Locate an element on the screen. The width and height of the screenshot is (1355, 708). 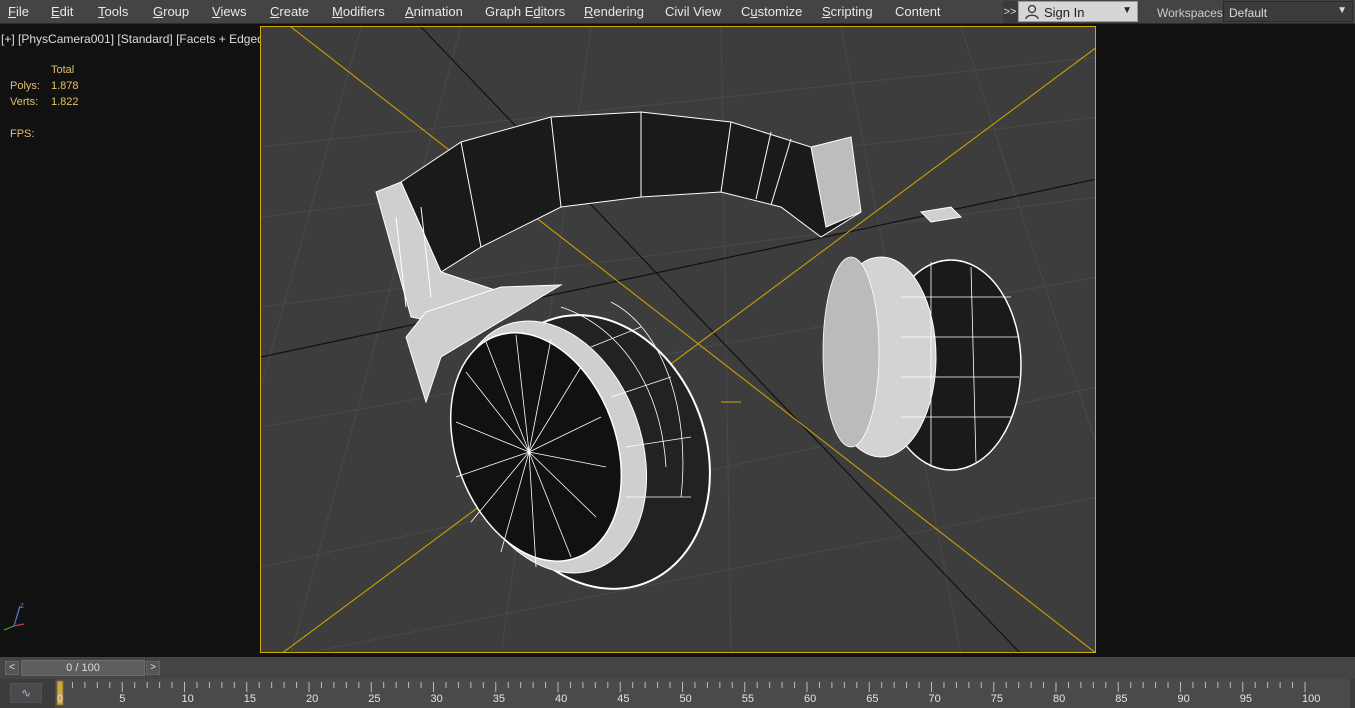
ruler-tick-label: 85 is located at coordinates (1121, 699).